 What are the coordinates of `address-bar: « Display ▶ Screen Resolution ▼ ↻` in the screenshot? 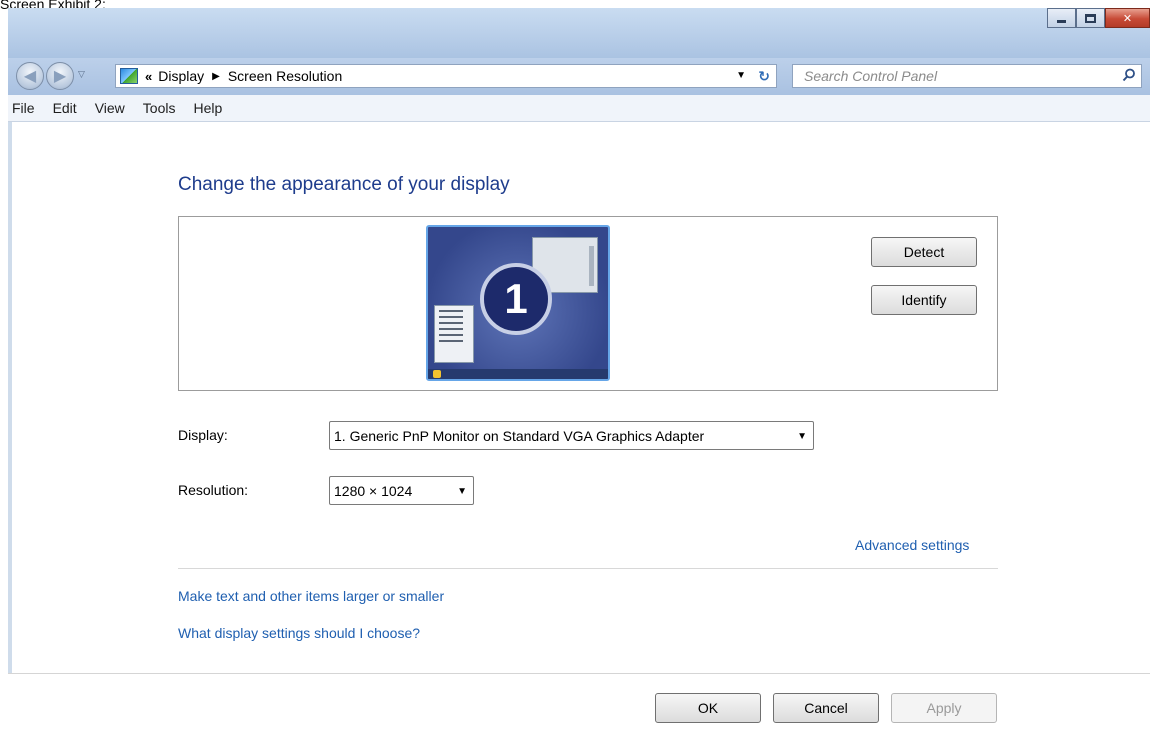 It's located at (446, 76).